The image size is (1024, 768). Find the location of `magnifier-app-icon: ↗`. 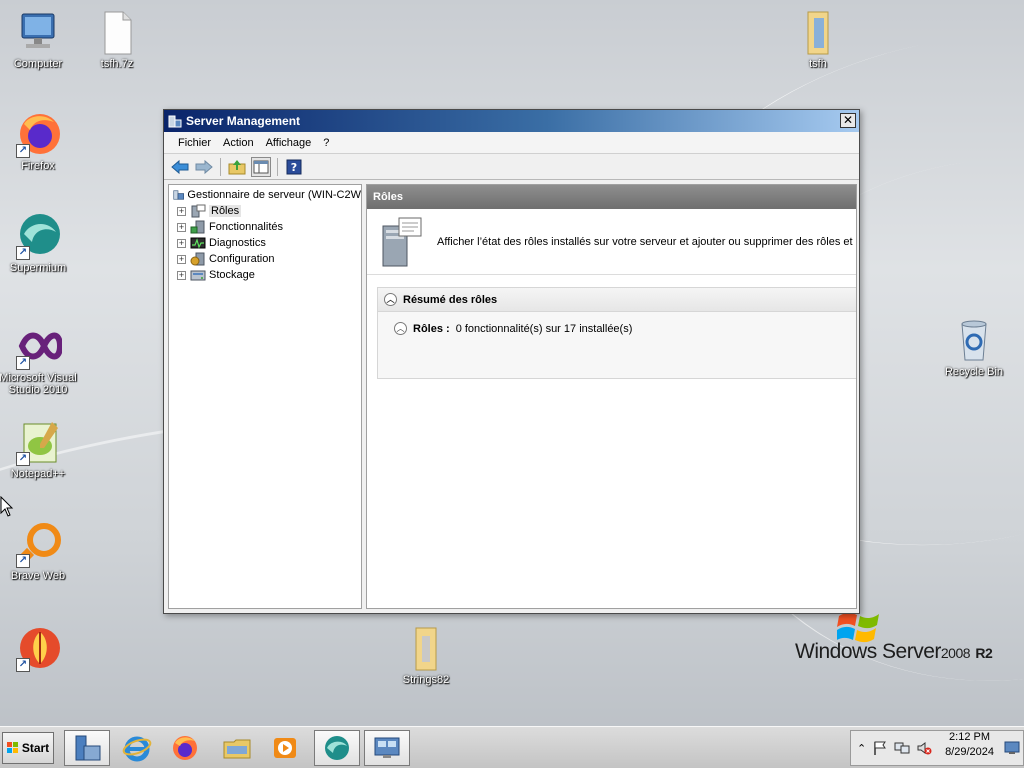

magnifier-app-icon: ↗ is located at coordinates (38, 544).